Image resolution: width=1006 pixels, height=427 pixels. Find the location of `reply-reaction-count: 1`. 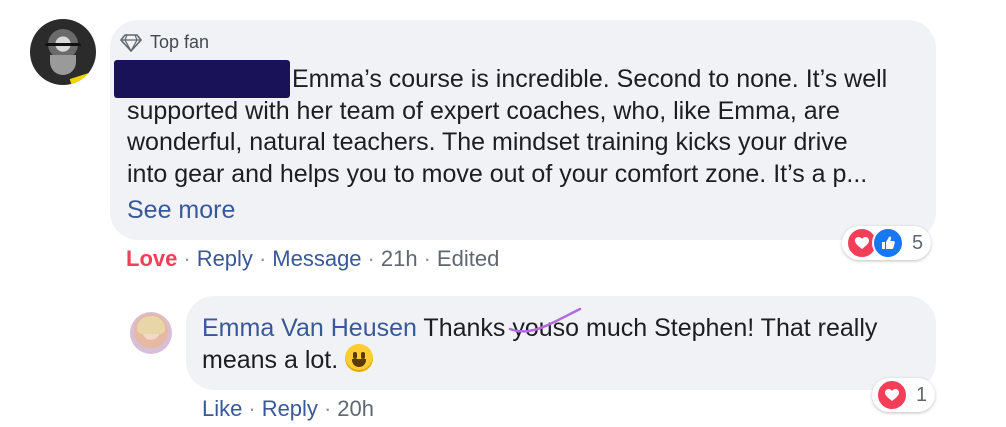

reply-reaction-count: 1 is located at coordinates (922, 394).